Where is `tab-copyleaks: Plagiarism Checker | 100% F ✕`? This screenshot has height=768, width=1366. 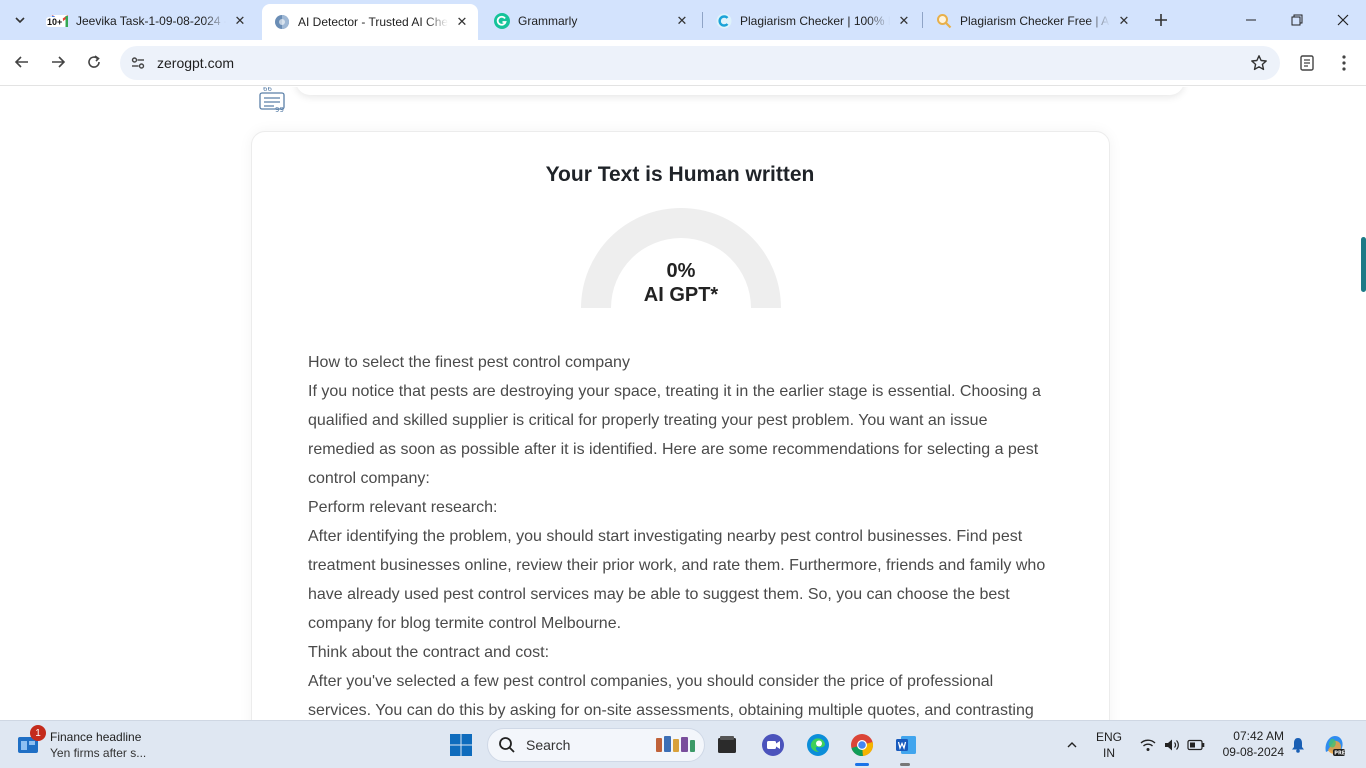
tab-copyleaks: Plagiarism Checker | 100% F ✕ is located at coordinates (812, 20).